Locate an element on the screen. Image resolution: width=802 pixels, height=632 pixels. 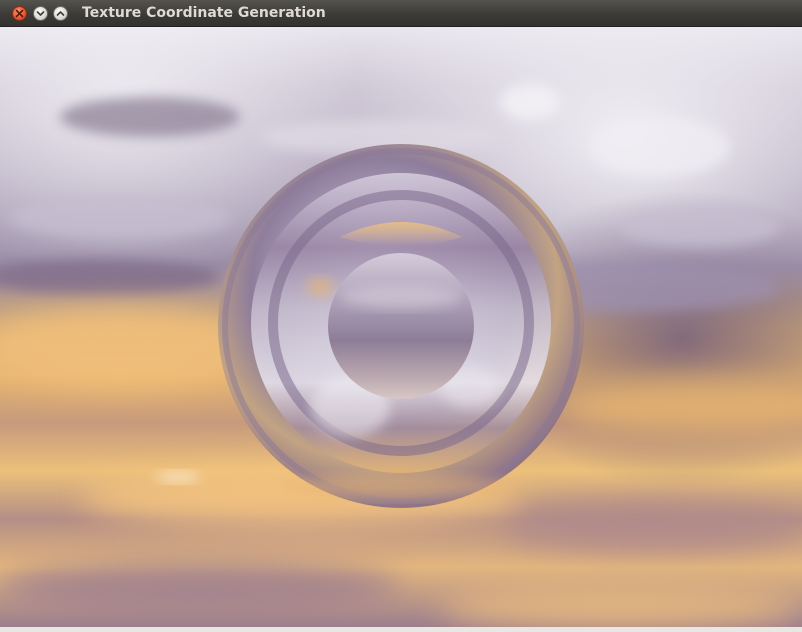
maximize-button is located at coordinates (60, 13).